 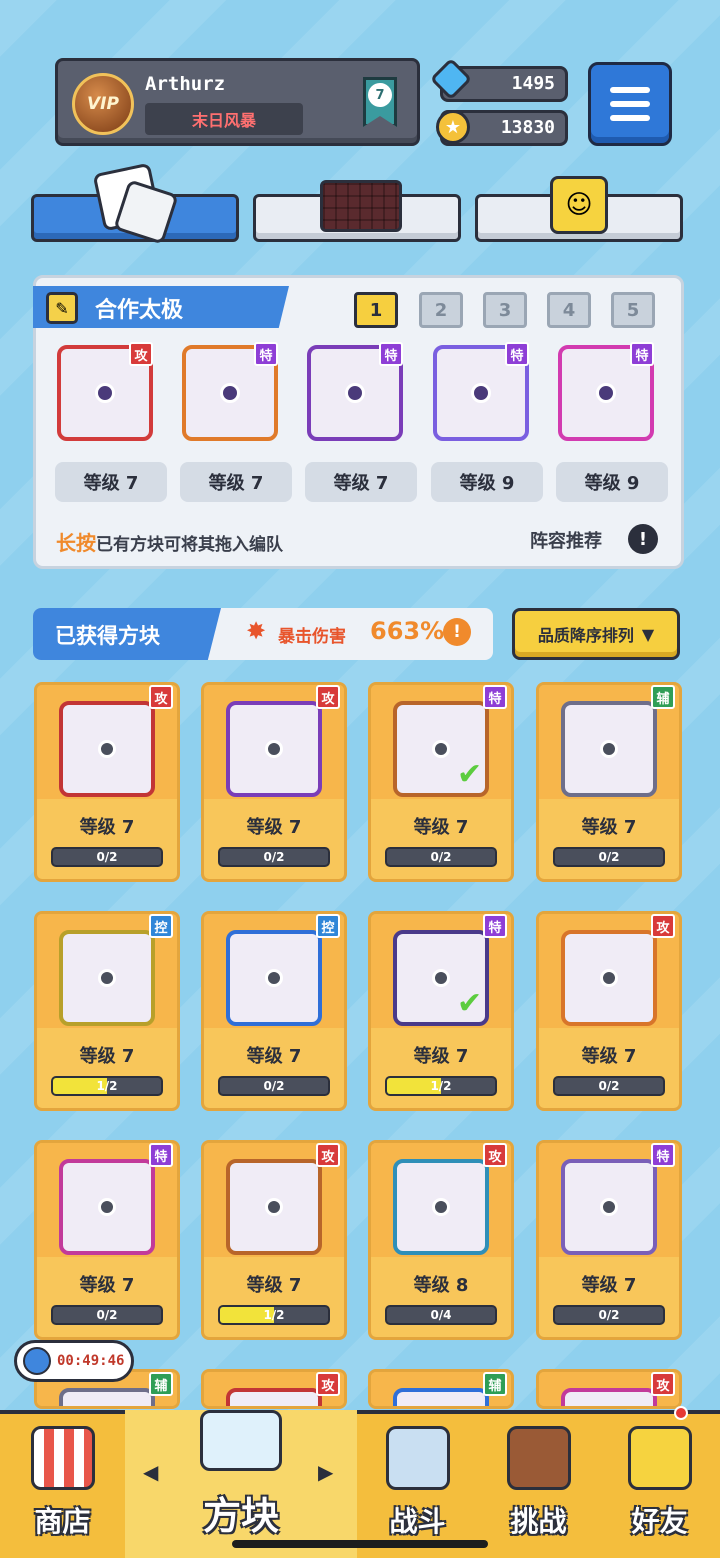 I want to click on team-member-level: 等级 9, so click(x=612, y=482).